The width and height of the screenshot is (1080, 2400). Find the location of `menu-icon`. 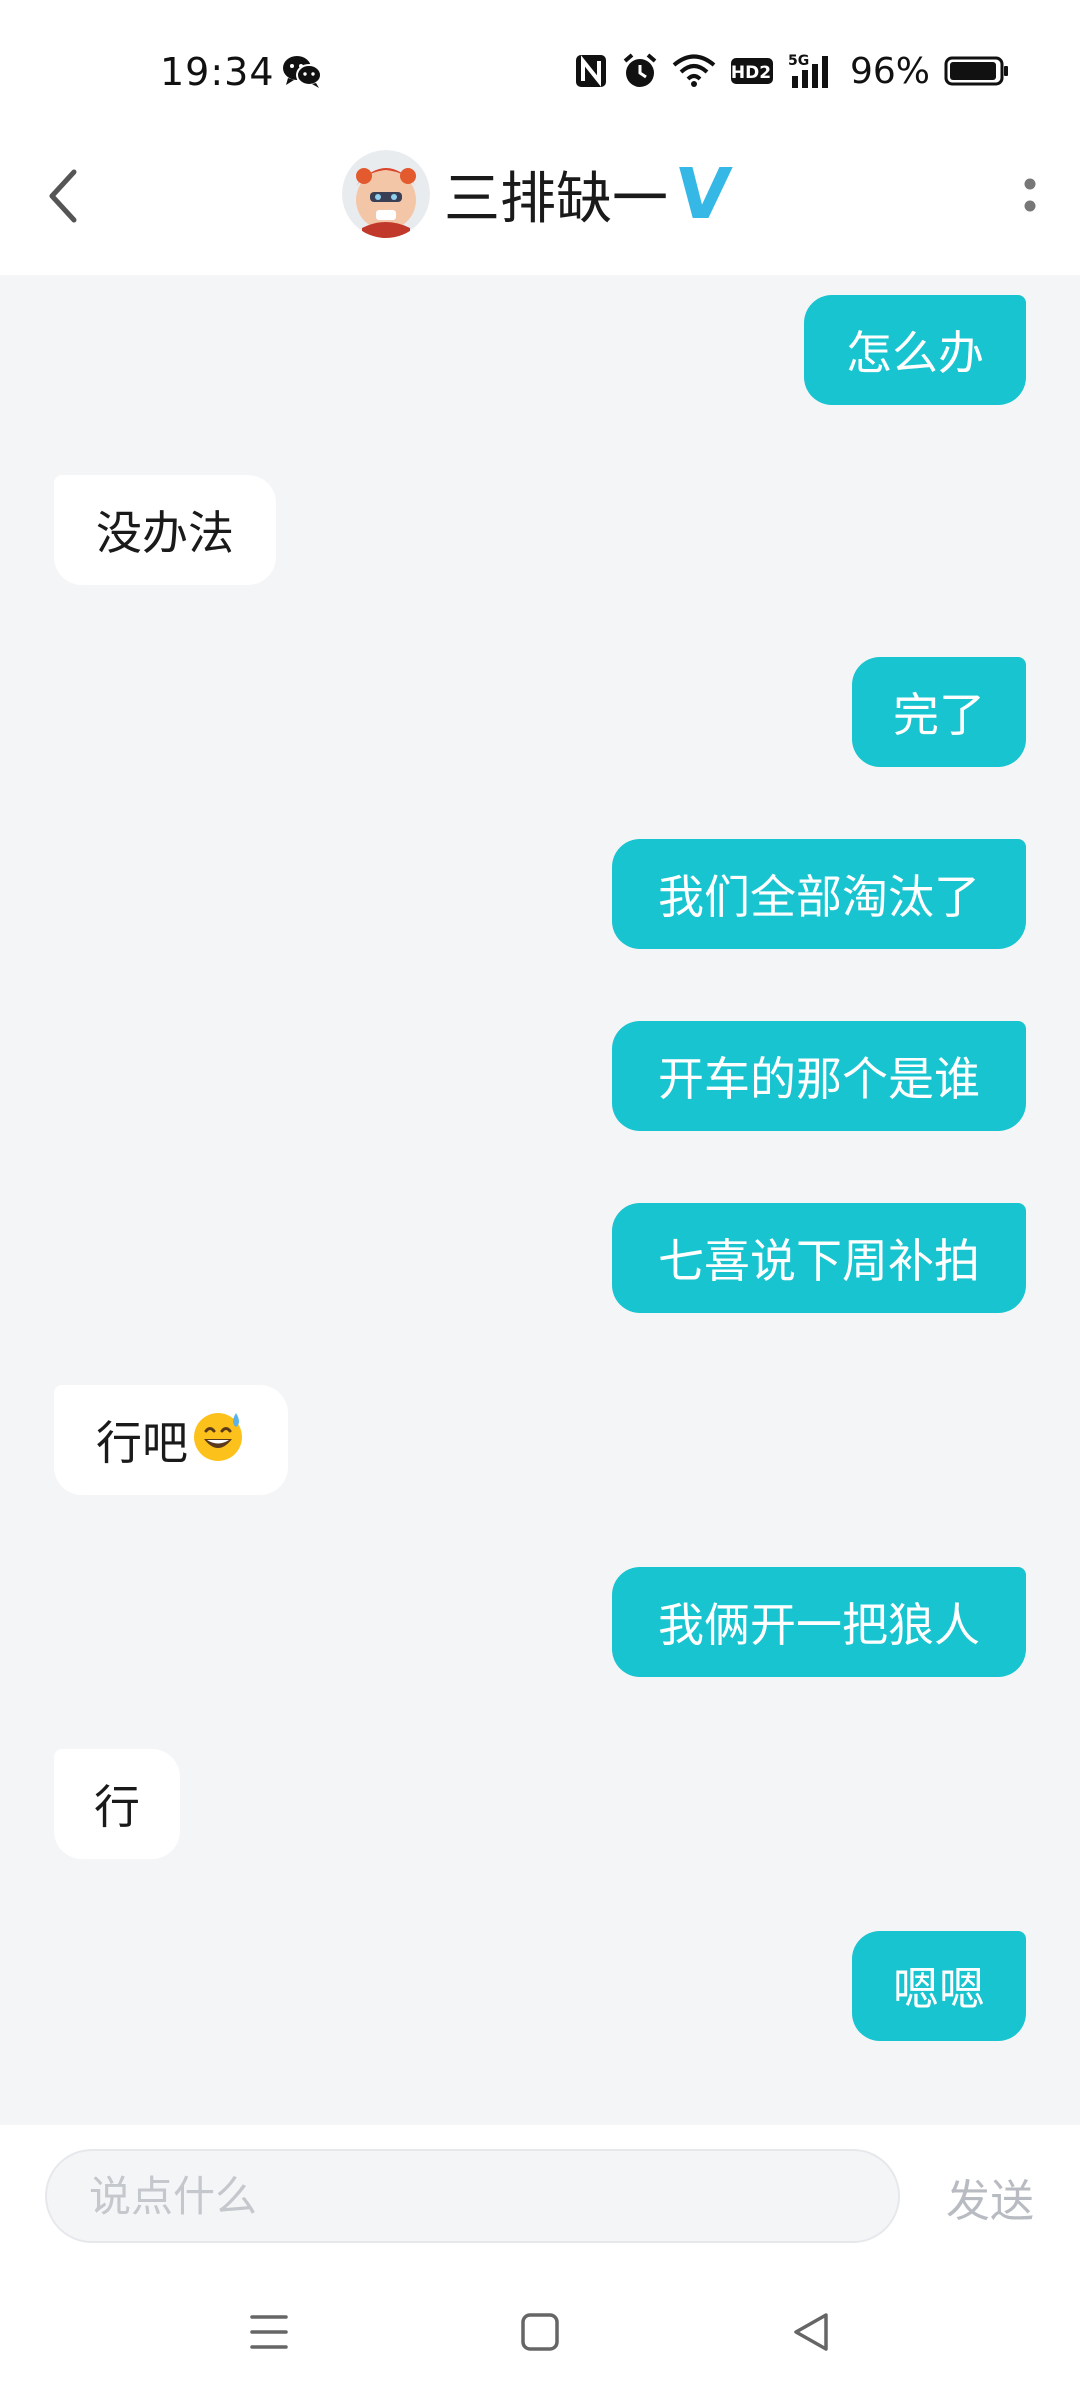

menu-icon is located at coordinates (269, 2332).